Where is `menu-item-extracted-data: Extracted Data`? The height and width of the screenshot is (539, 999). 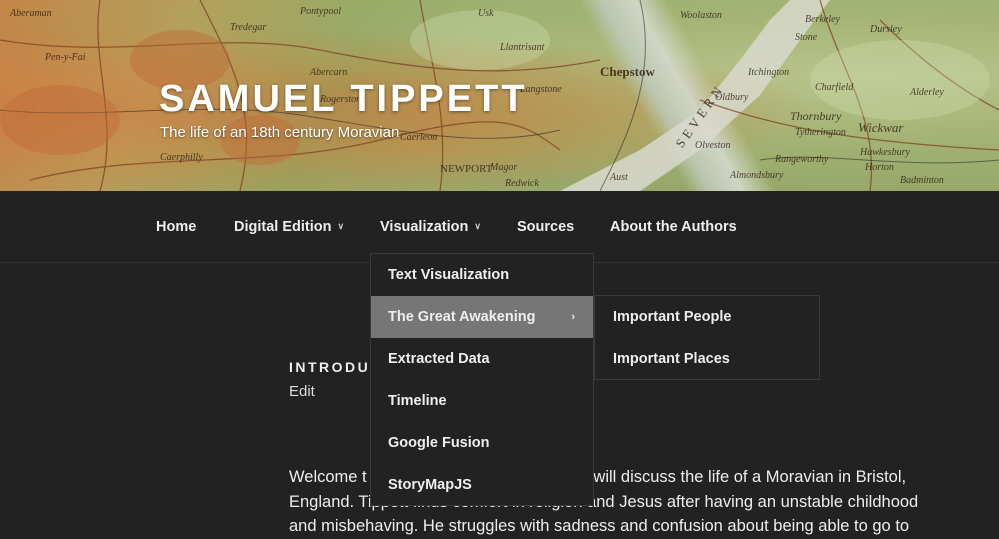
menu-item-extracted-data: Extracted Data is located at coordinates (482, 359).